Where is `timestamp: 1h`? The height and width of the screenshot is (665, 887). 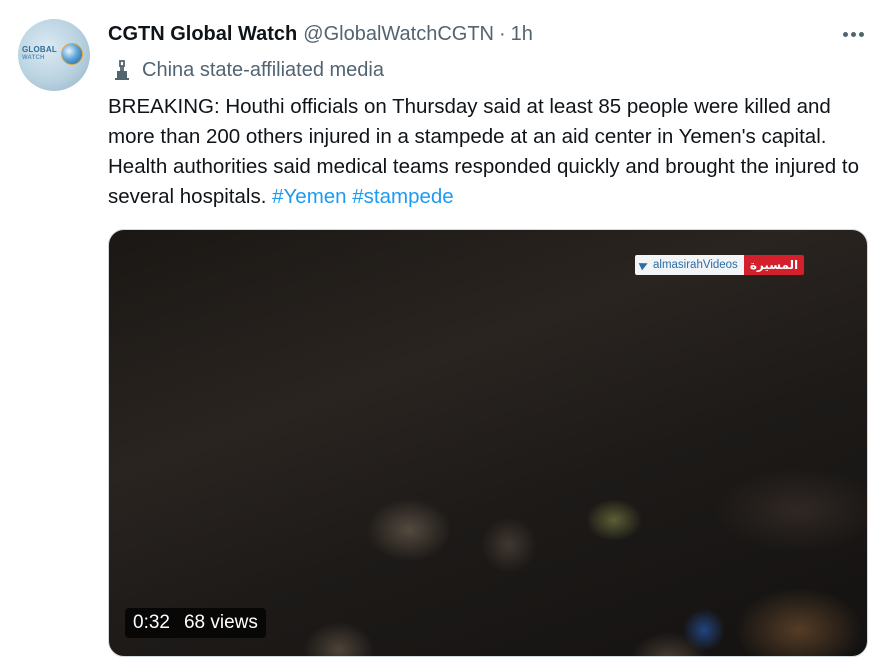 timestamp: 1h is located at coordinates (522, 34).